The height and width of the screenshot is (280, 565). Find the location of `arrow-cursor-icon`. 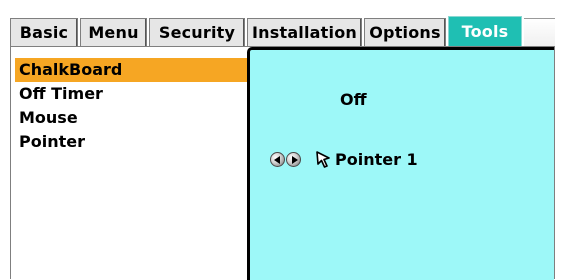

arrow-cursor-icon is located at coordinates (323, 159).